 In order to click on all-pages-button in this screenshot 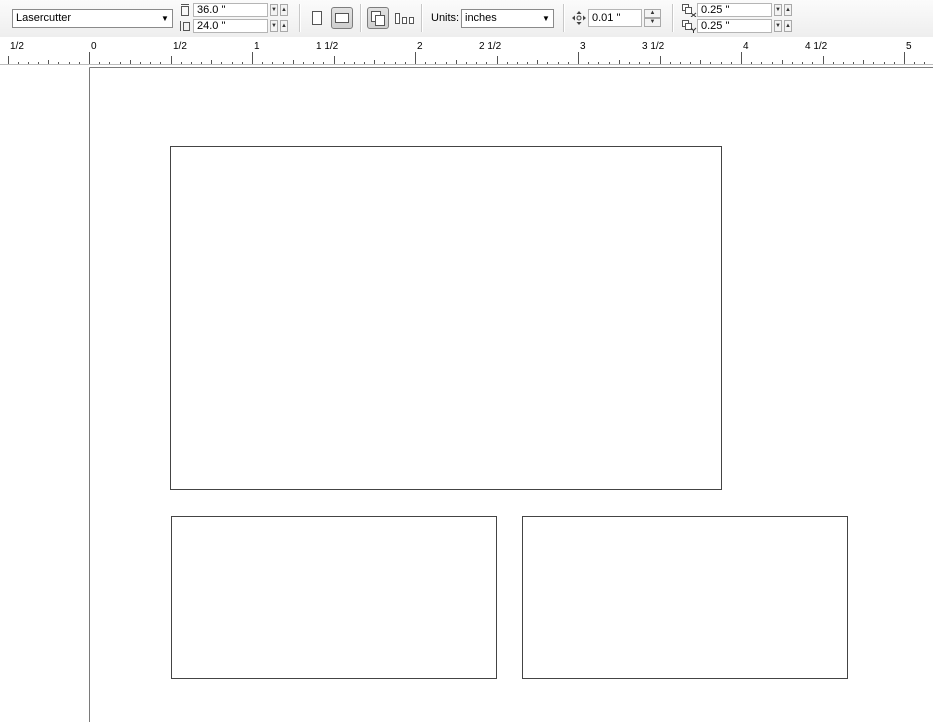, I will do `click(378, 18)`.